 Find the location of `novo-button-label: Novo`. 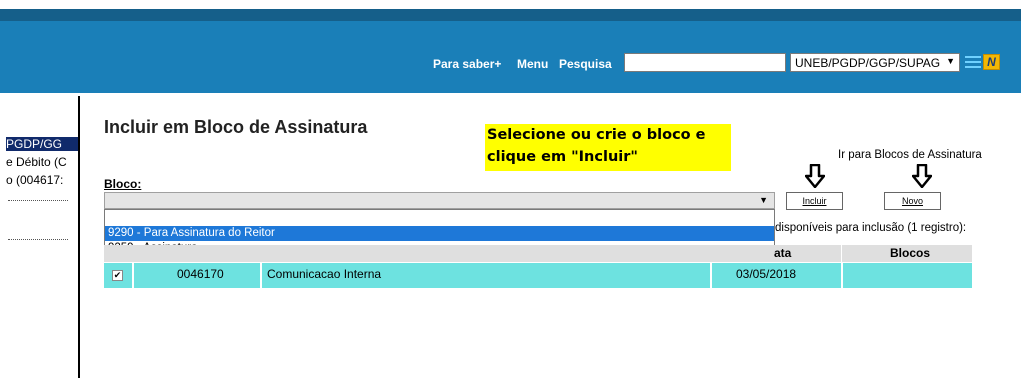

novo-button-label: Novo is located at coordinates (912, 201).